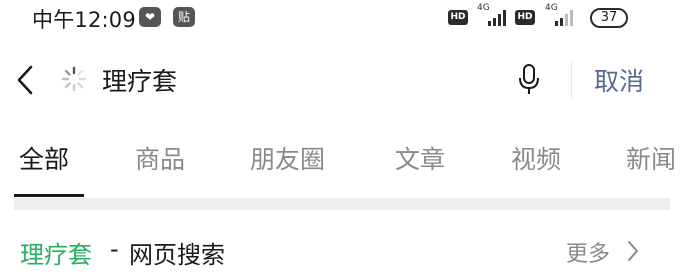 Image resolution: width=700 pixels, height=274 pixels. I want to click on tab-products: 商品, so click(160, 158).